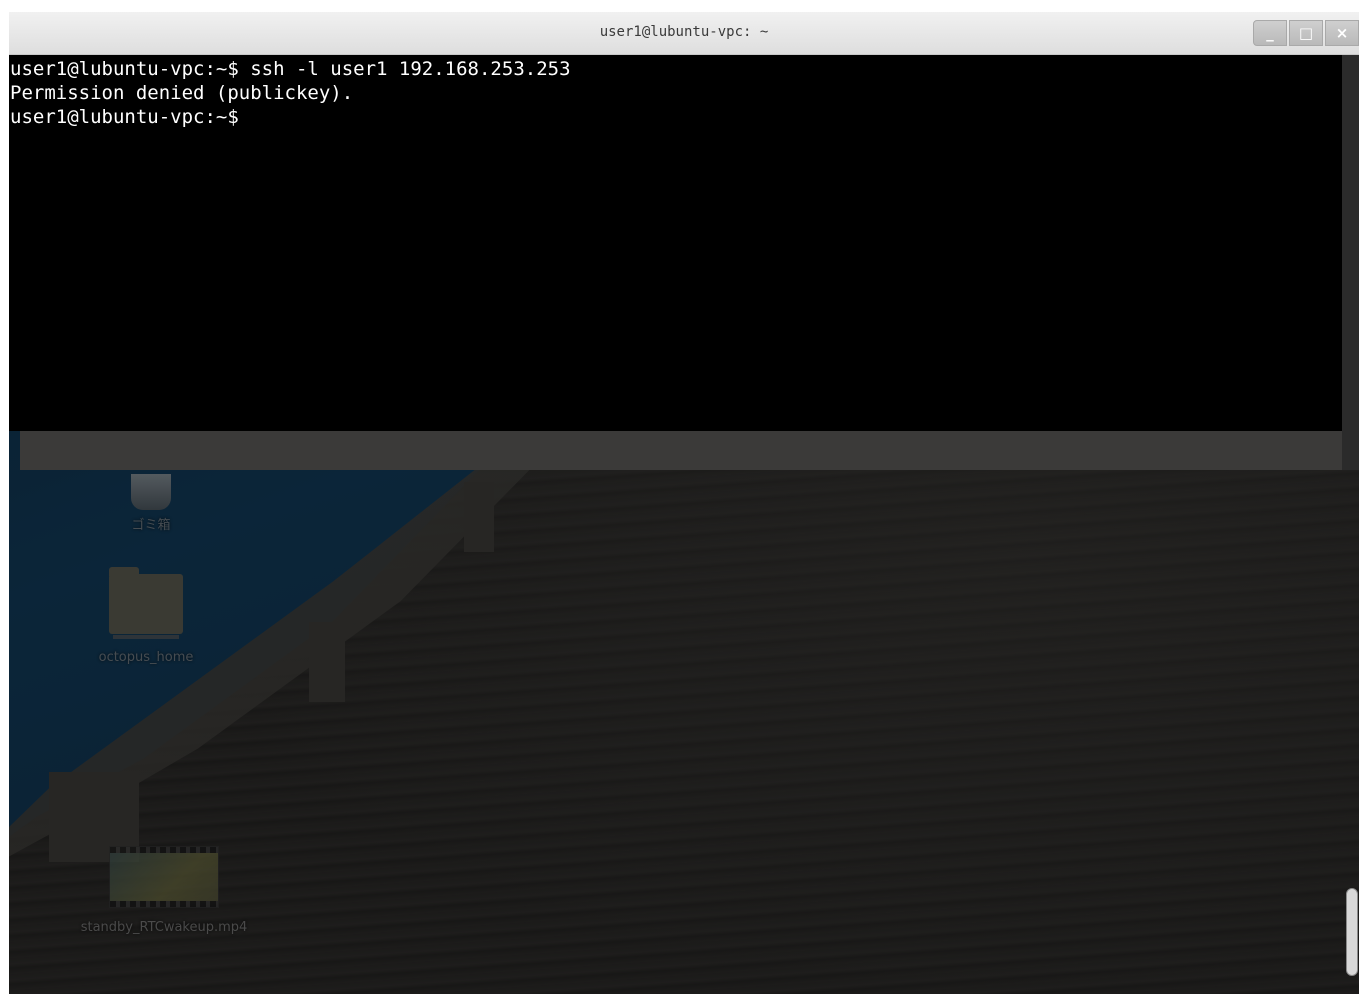  I want to click on minimize-button: _, so click(1270, 33).